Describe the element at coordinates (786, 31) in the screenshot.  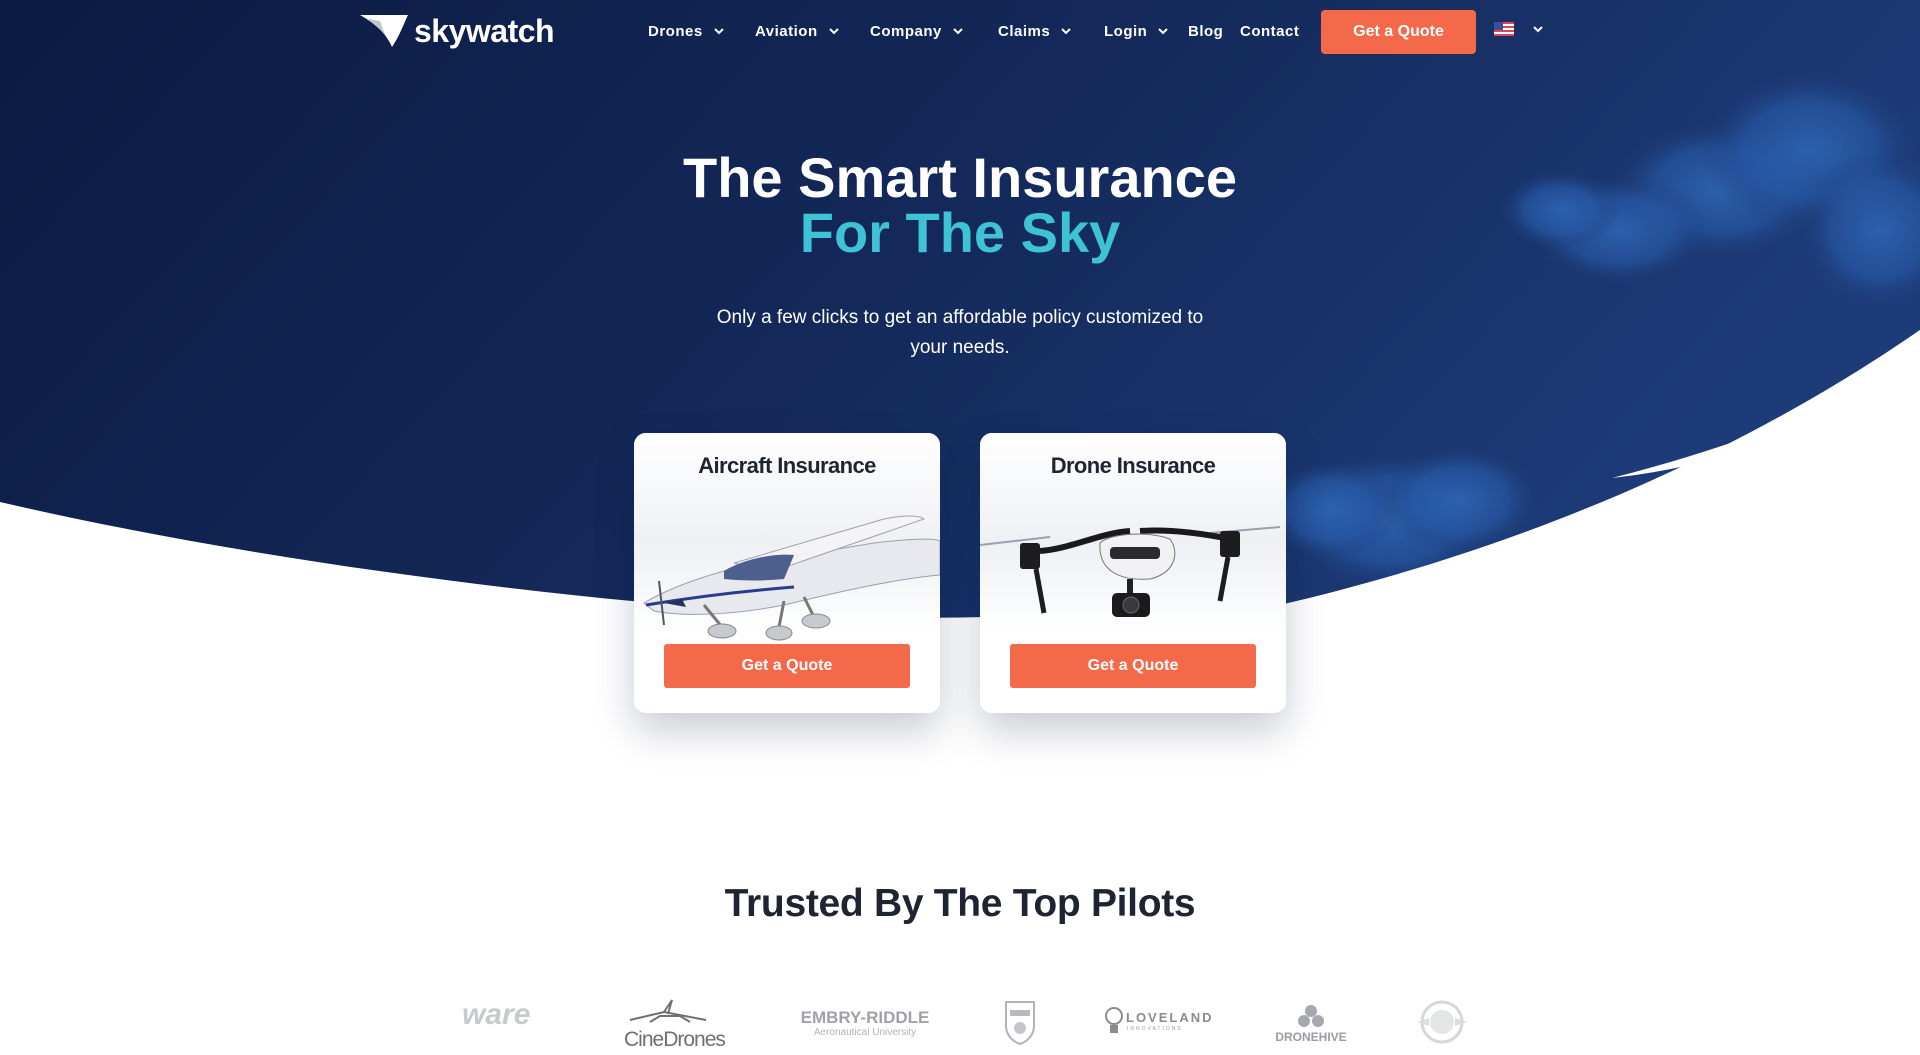
I see `nav-aviation-label: Aviation` at that location.